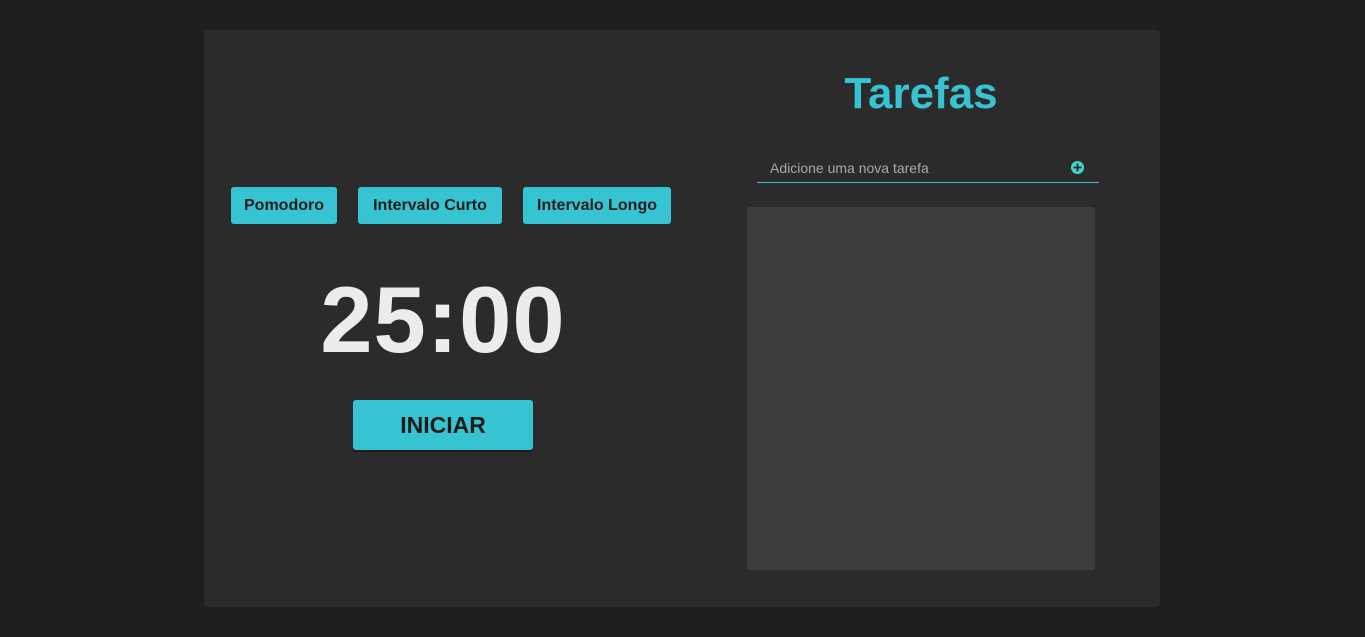 This screenshot has height=637, width=1365. I want to click on long-break-button: Intervalo Longo, so click(597, 205).